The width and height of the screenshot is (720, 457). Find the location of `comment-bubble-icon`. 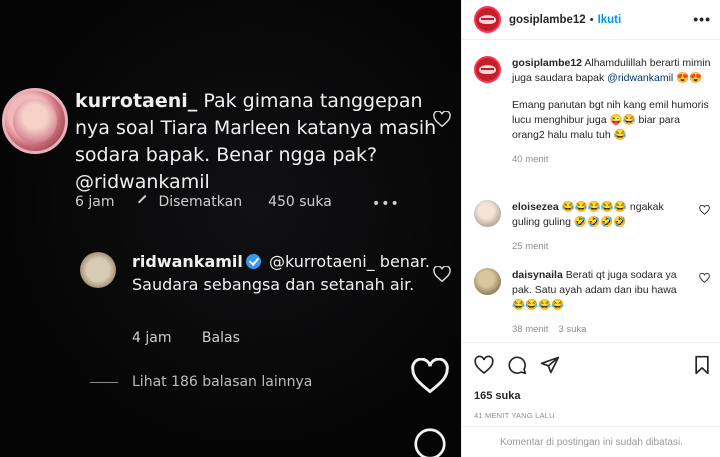

comment-bubble-icon is located at coordinates (430, 442).